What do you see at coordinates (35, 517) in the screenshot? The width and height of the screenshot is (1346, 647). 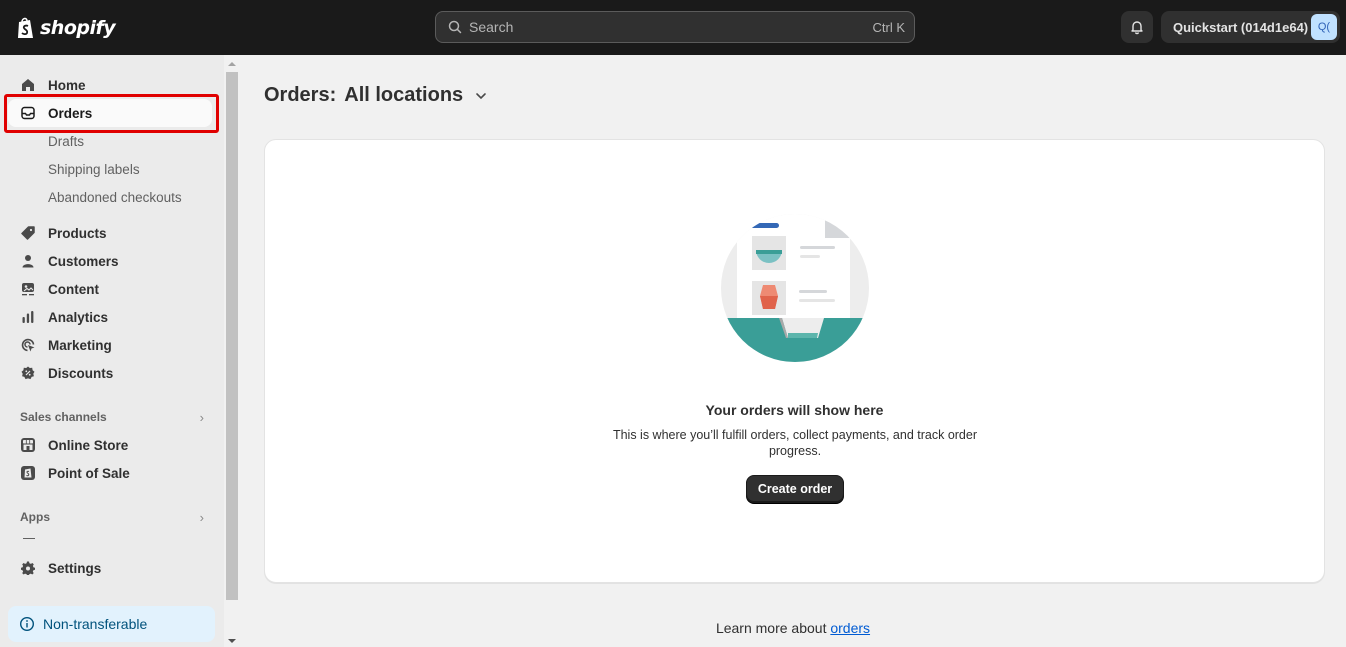 I see `apps-heading: Apps` at bounding box center [35, 517].